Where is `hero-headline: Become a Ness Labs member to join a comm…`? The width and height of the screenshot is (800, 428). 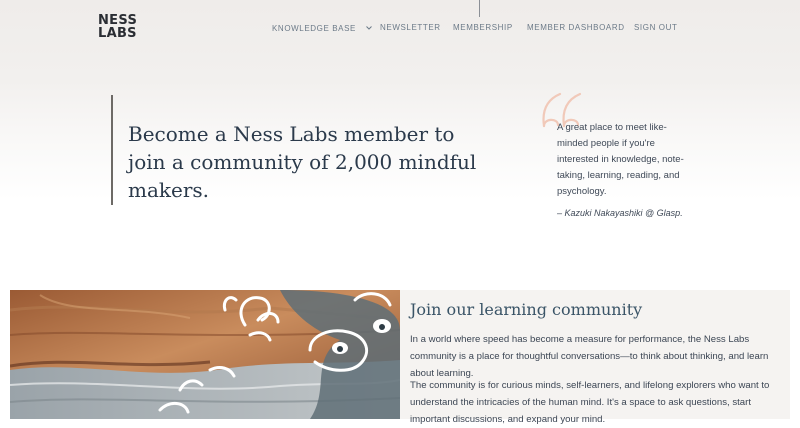
hero-headline: Become a Ness Labs member to join a comm… is located at coordinates (302, 162).